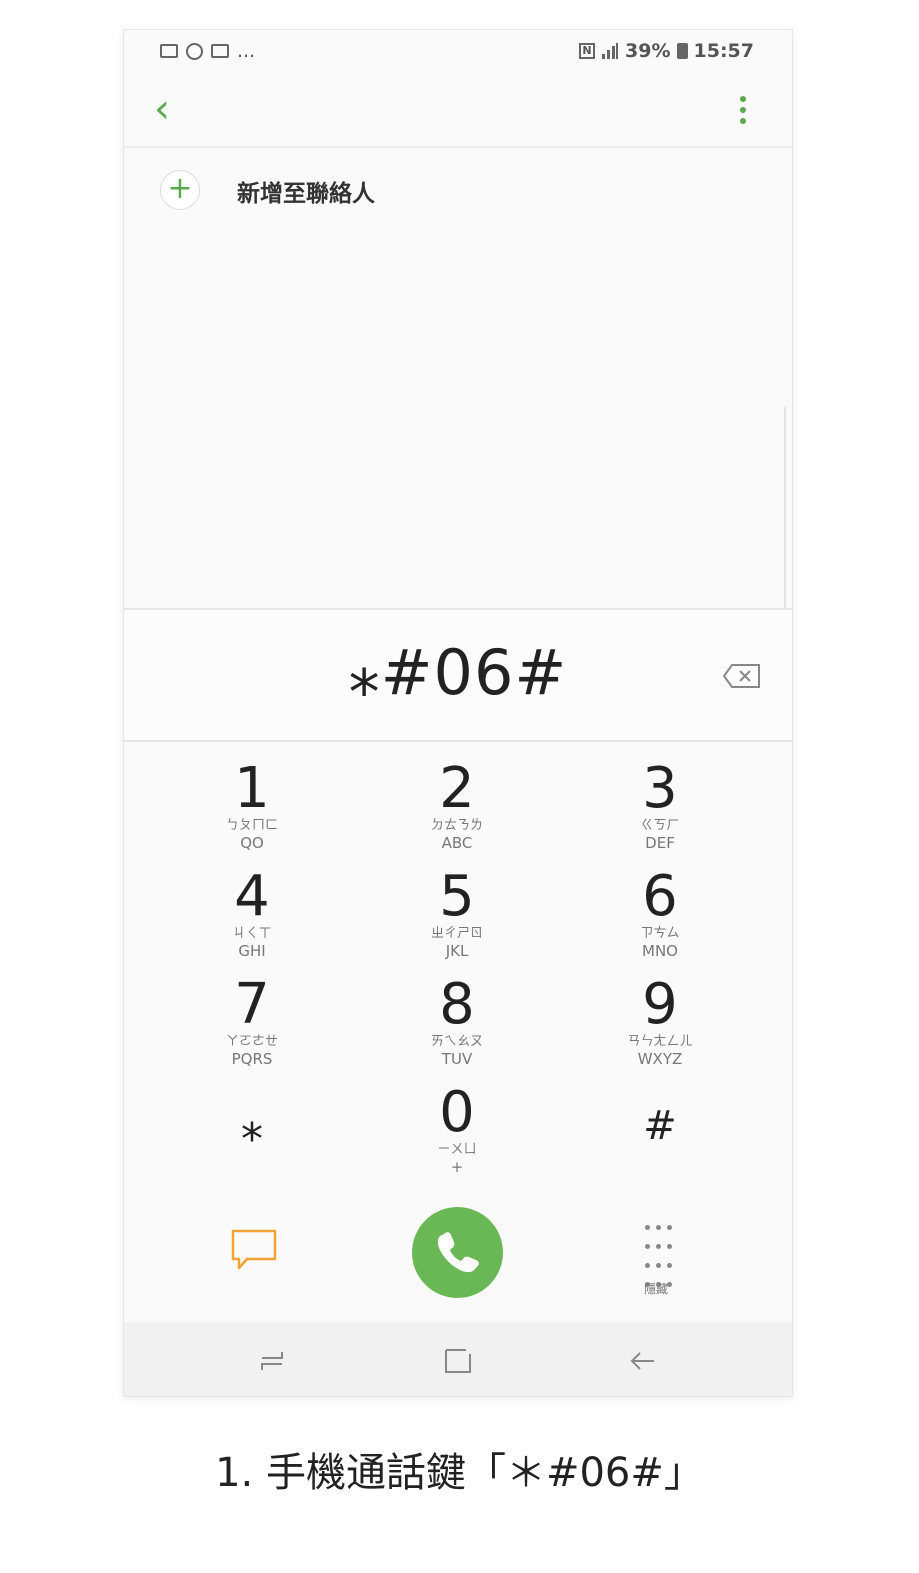 The image size is (919, 1573). What do you see at coordinates (169, 51) in the screenshot?
I see `gallery-icon` at bounding box center [169, 51].